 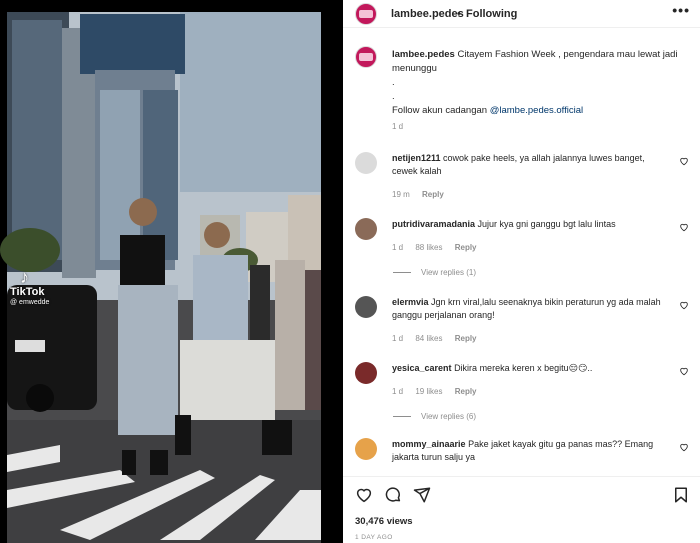 I want to click on comment-text: Jujur kya gni ganggu bgt lalu lintas, so click(x=546, y=224).